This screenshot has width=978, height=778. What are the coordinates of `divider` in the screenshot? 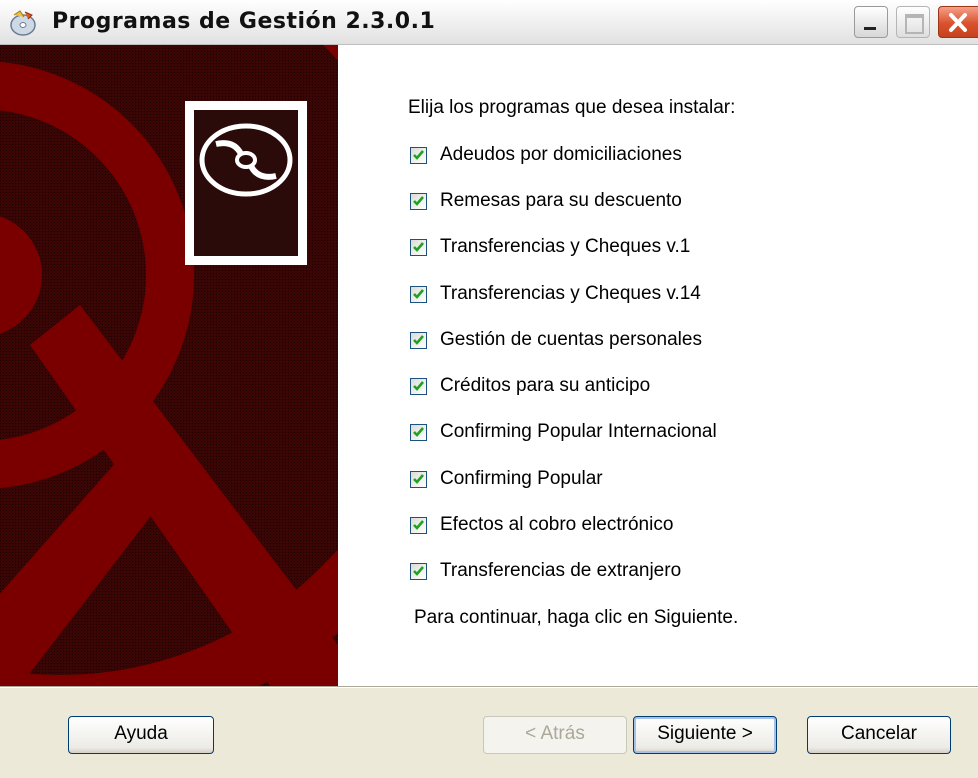 It's located at (489, 687).